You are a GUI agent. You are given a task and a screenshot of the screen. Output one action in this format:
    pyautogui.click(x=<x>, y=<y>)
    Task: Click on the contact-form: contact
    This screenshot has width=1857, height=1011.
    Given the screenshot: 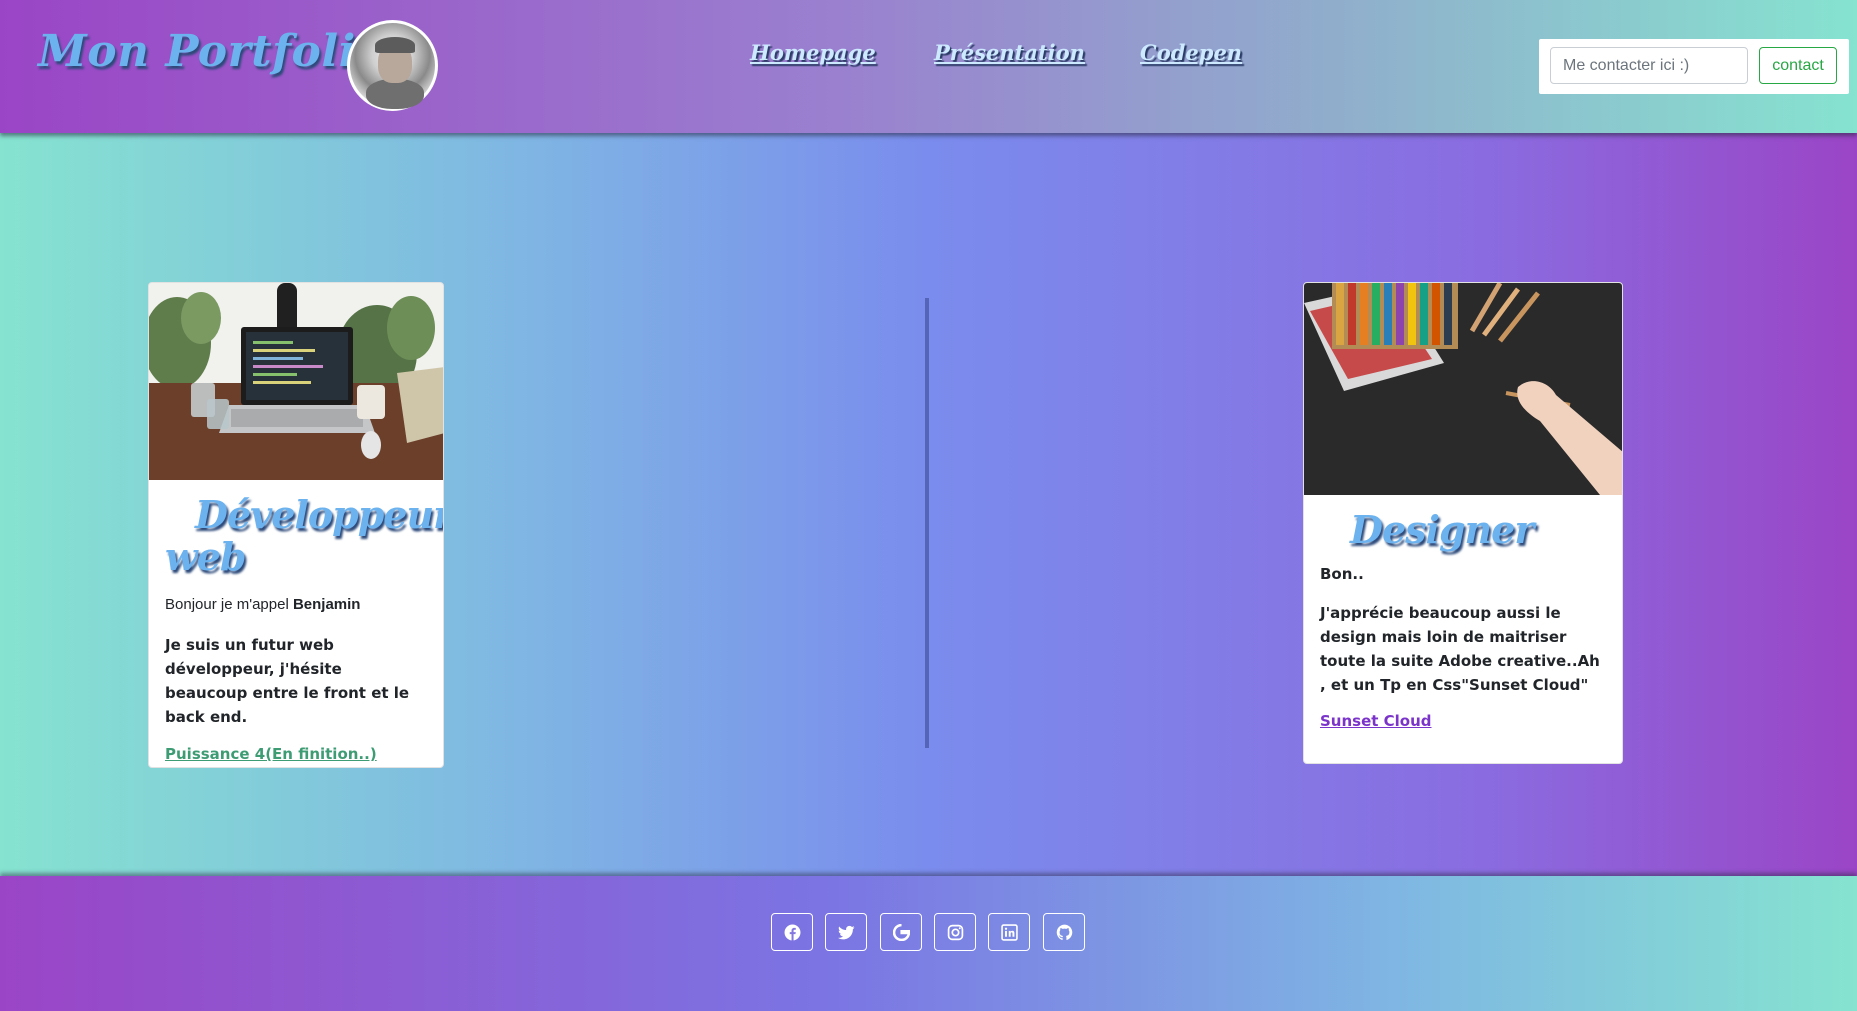 What is the action you would take?
    pyautogui.click(x=1694, y=66)
    